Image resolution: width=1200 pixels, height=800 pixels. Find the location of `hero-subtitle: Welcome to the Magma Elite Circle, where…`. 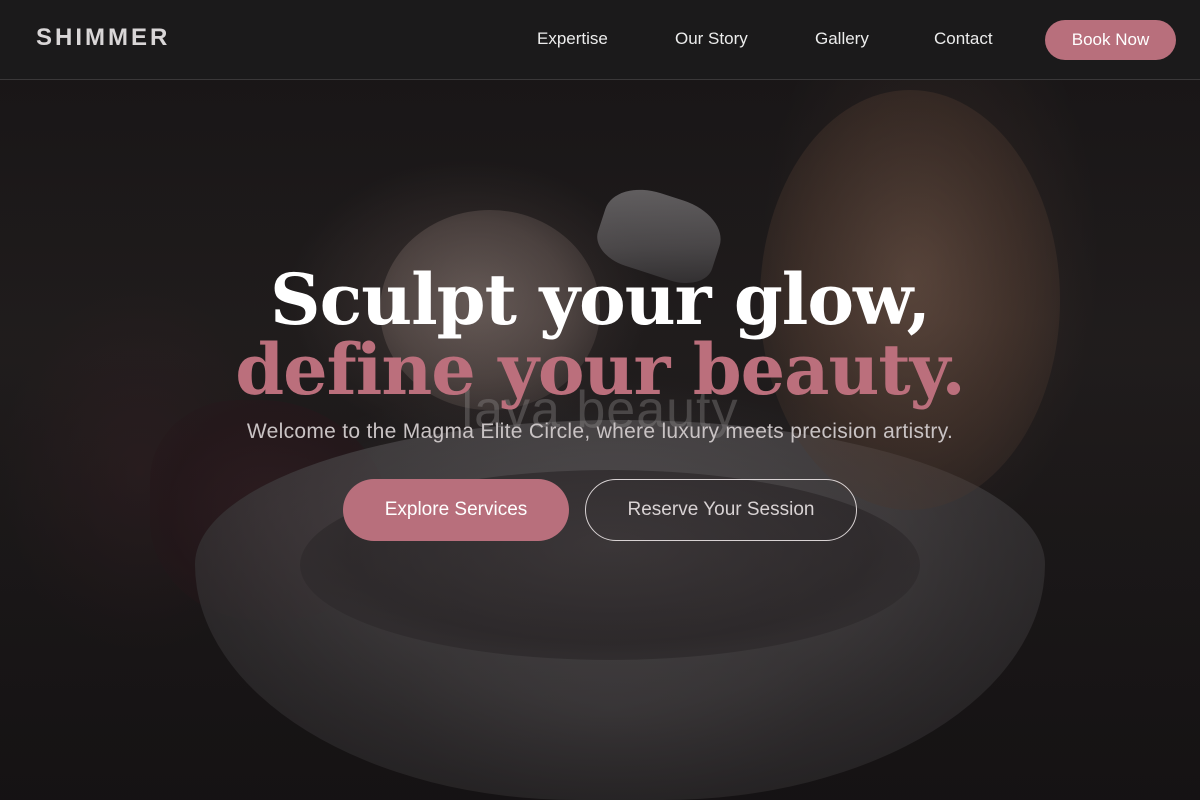

hero-subtitle: Welcome to the Magma Elite Circle, where… is located at coordinates (600, 431).